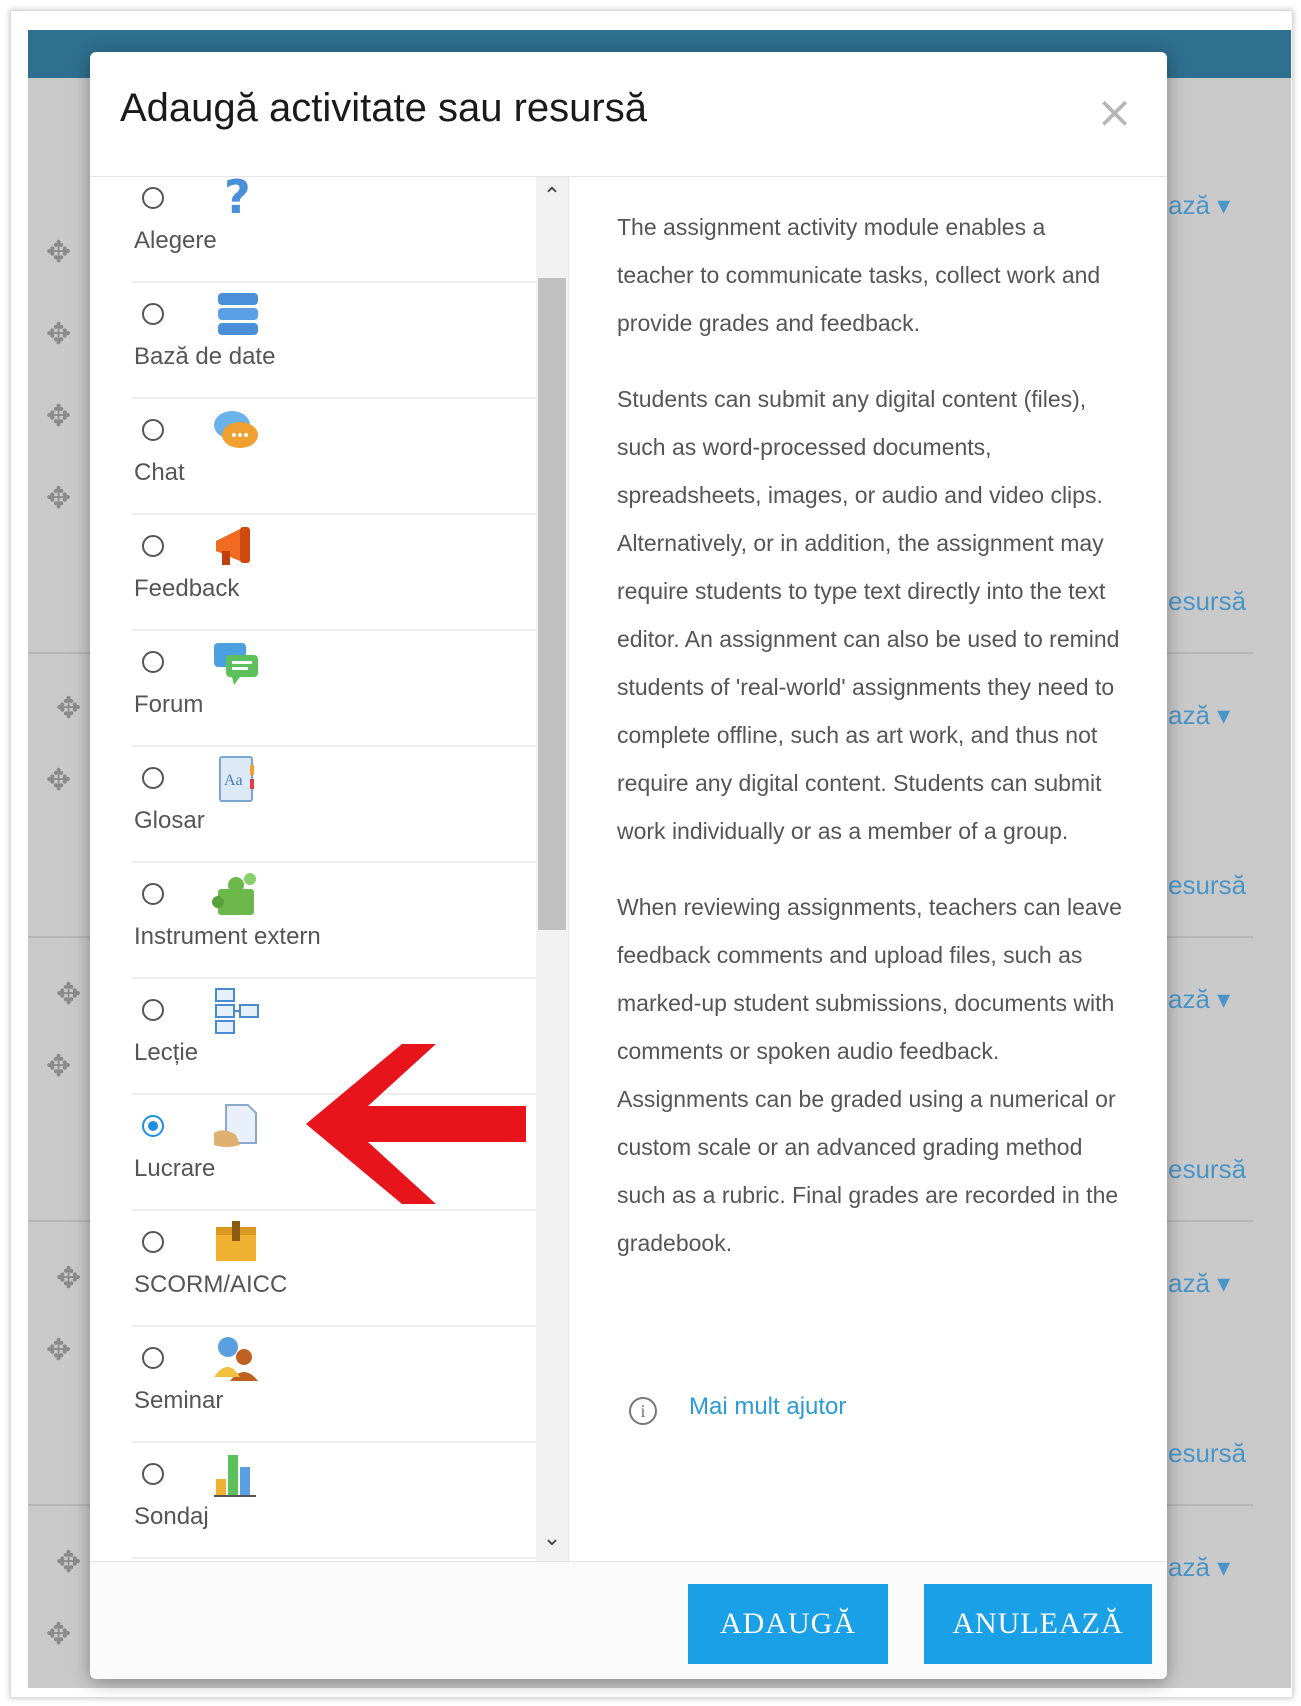 This screenshot has height=1706, width=1301. I want to click on activity-option-glosar: Aa Glosar, so click(313, 805).